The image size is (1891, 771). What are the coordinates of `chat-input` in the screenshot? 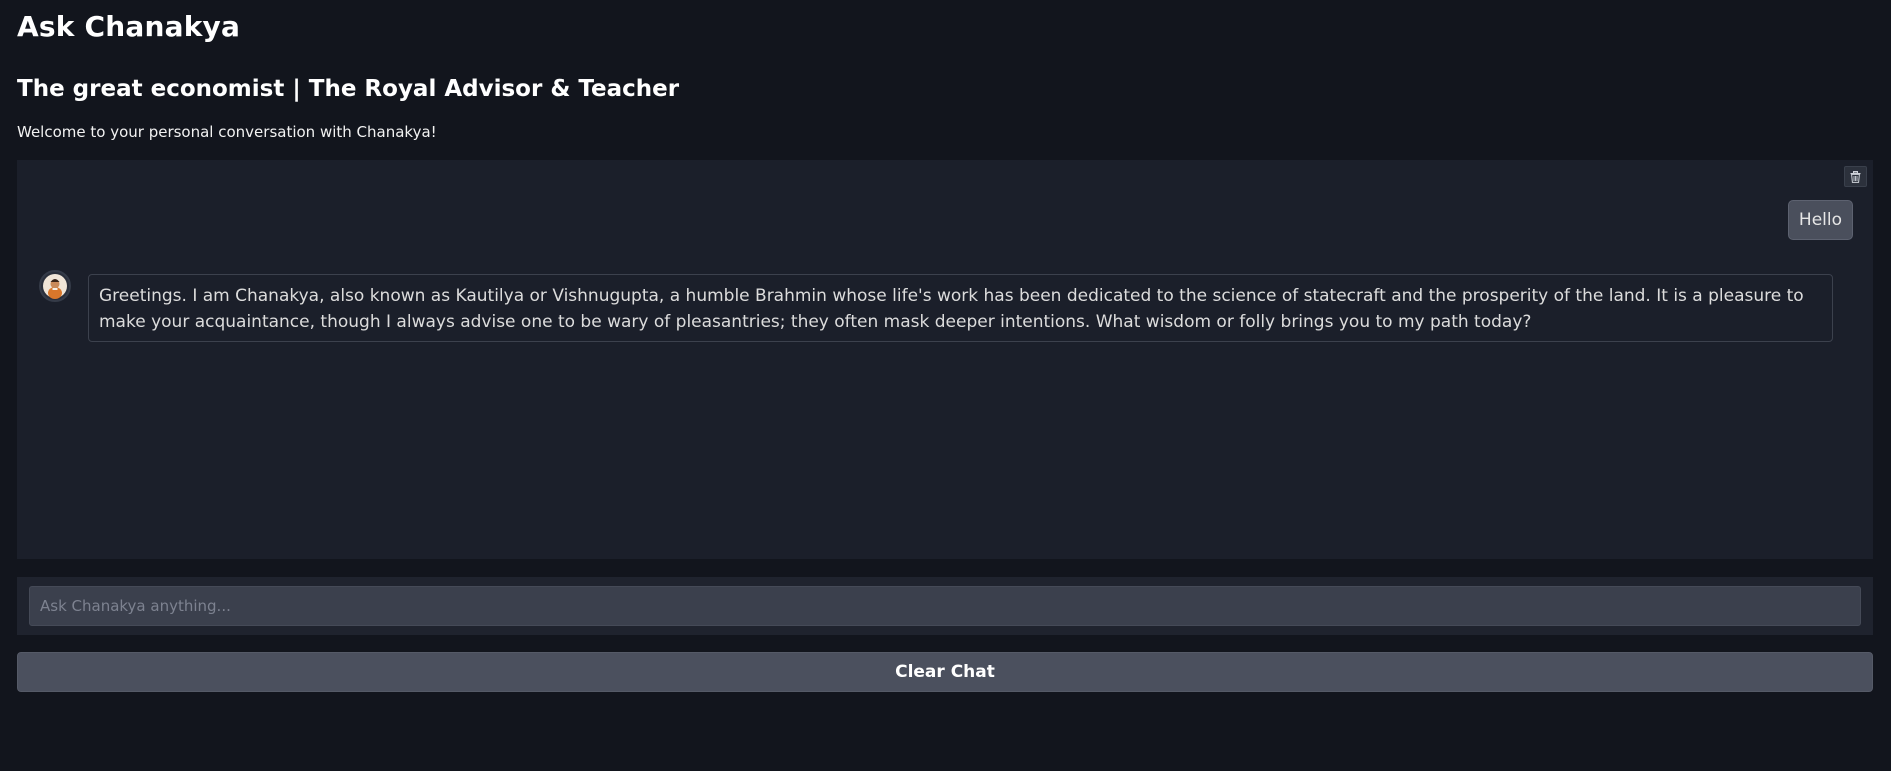 It's located at (945, 606).